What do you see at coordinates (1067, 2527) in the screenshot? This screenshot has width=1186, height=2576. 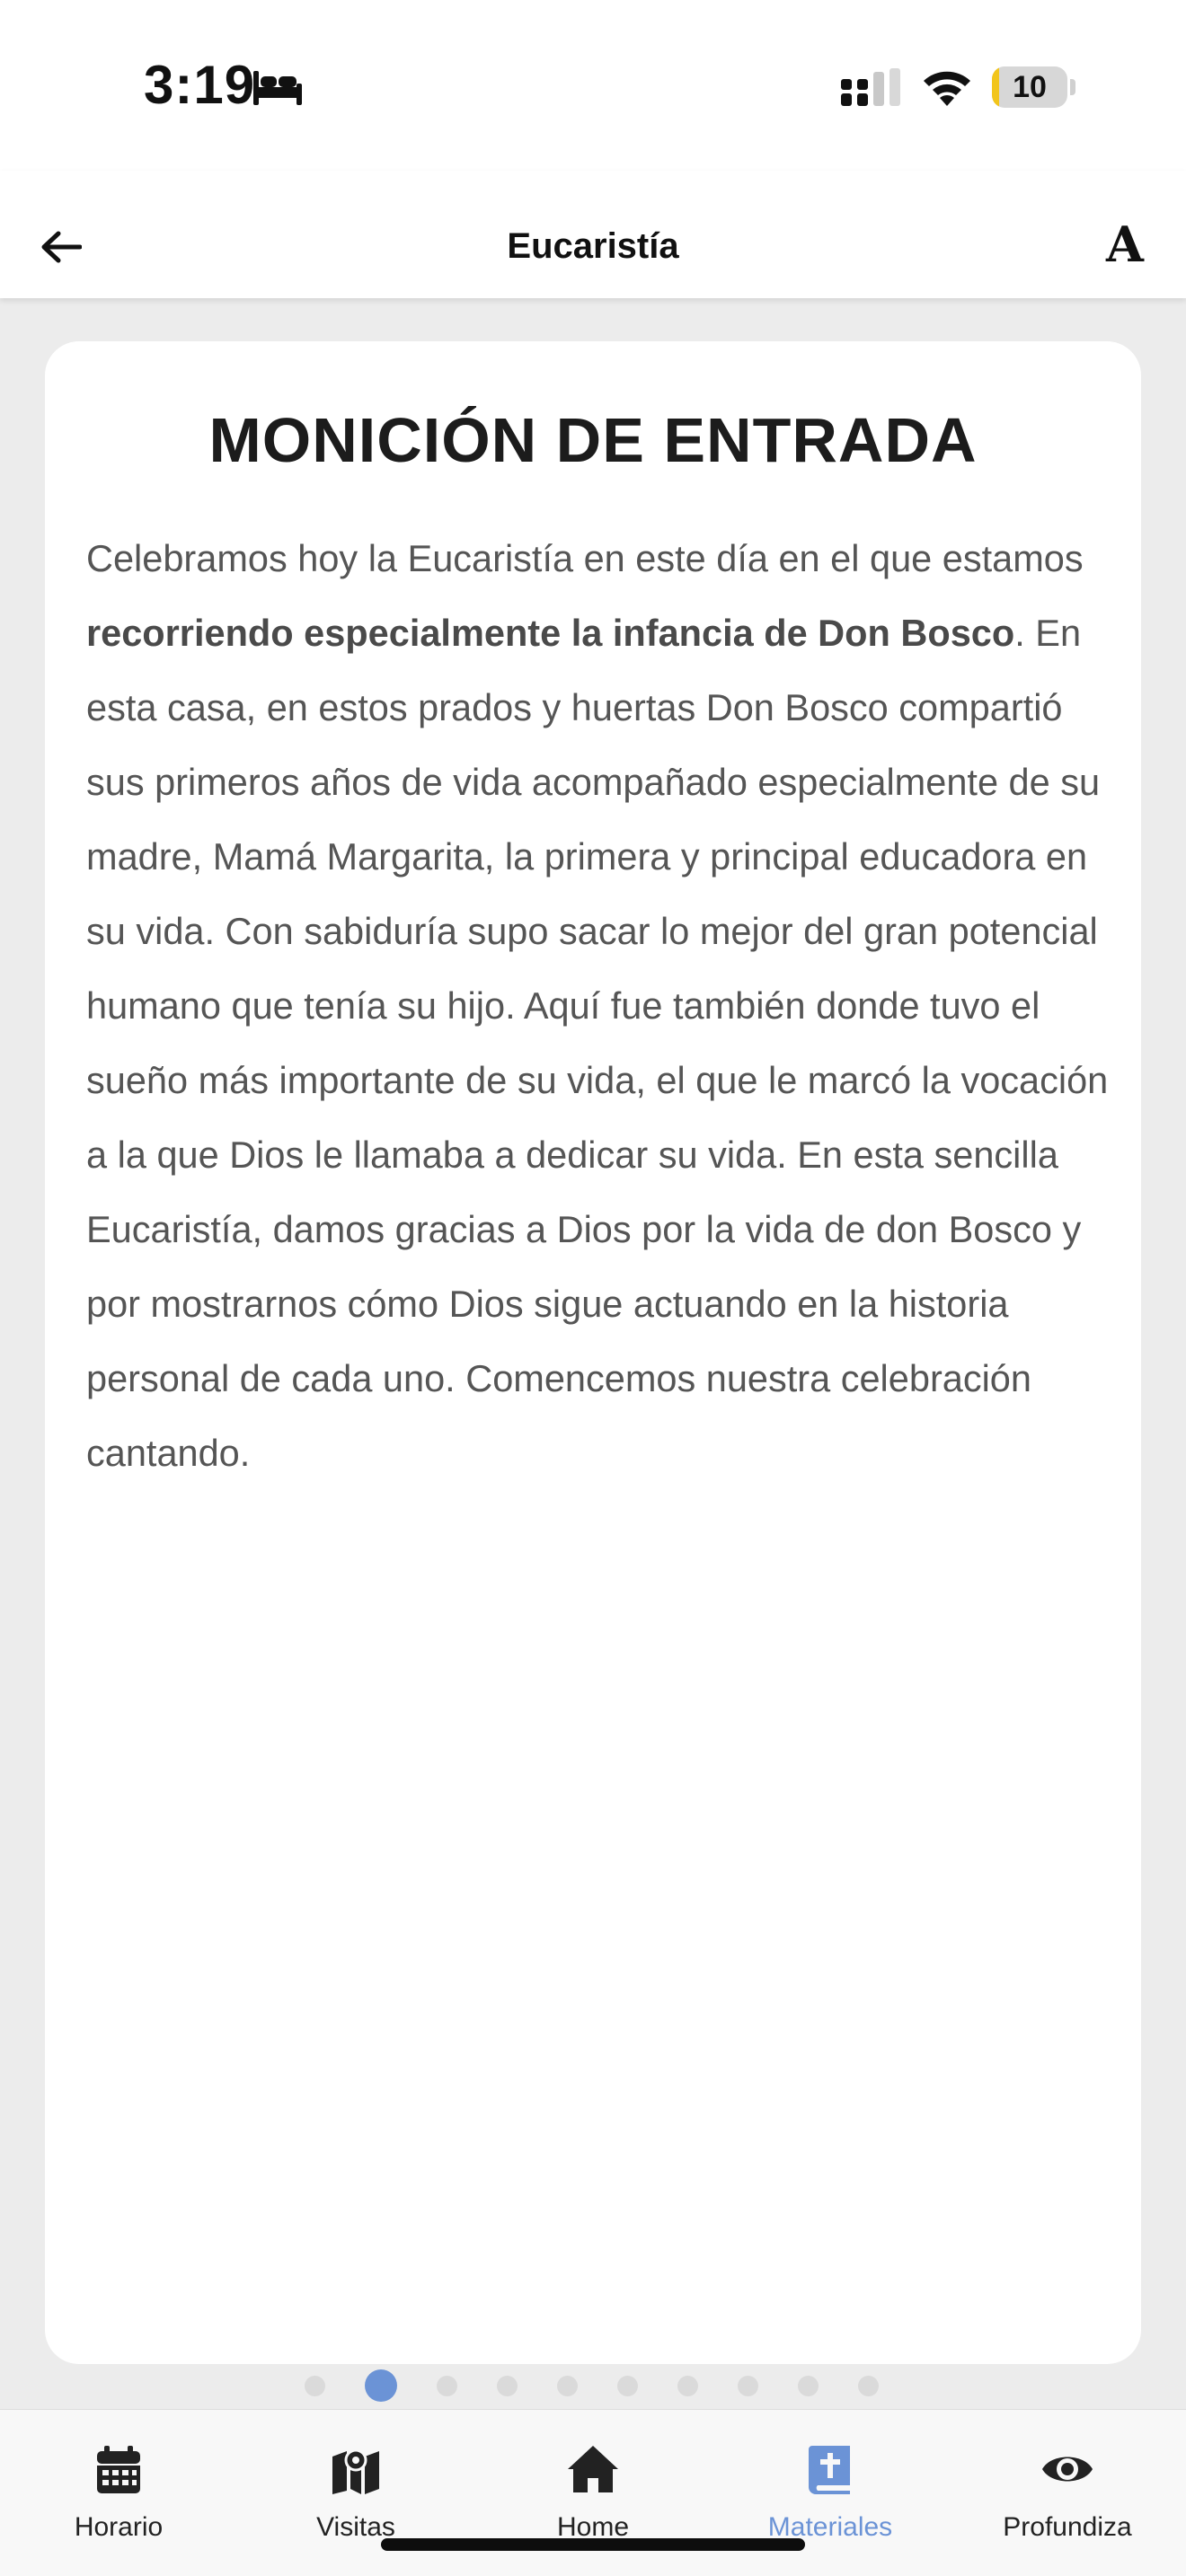 I see `tab-label: Profundiza` at bounding box center [1067, 2527].